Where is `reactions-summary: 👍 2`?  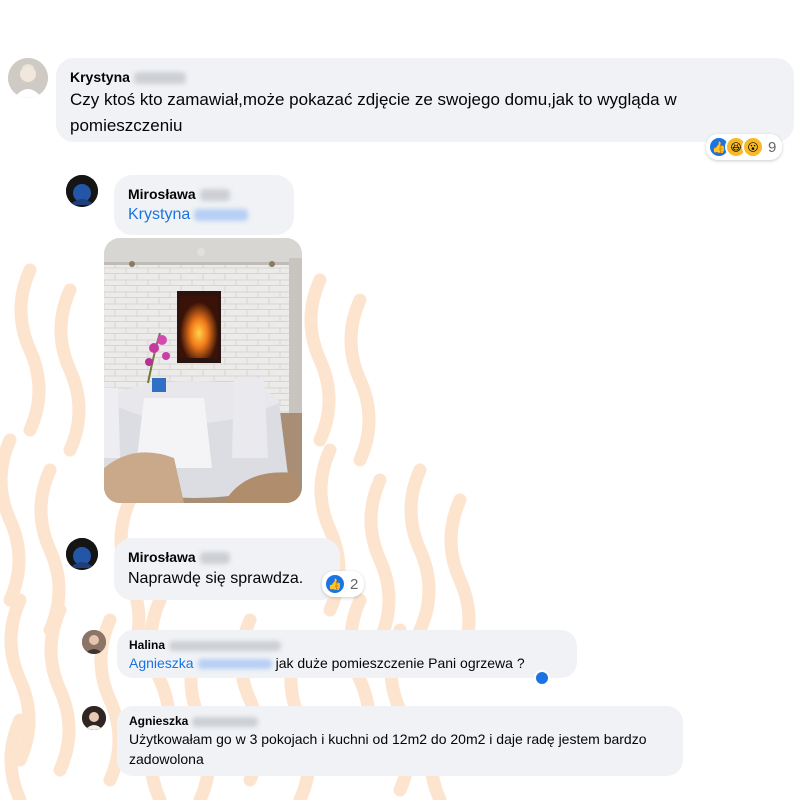 reactions-summary: 👍 2 is located at coordinates (343, 584).